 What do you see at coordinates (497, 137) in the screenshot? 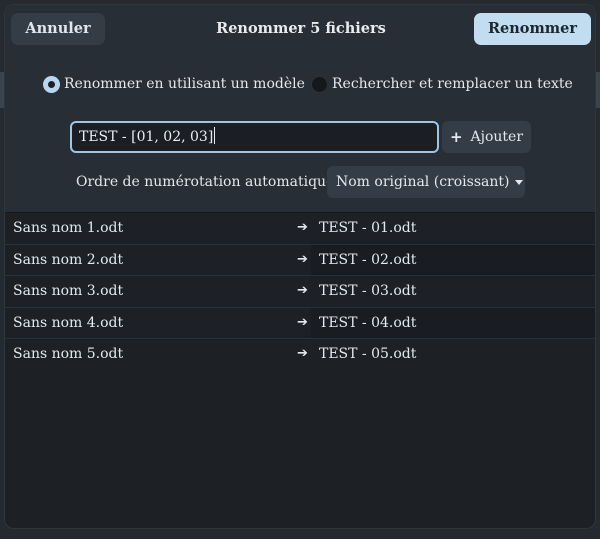
I see `add-button-label: Ajouter` at bounding box center [497, 137].